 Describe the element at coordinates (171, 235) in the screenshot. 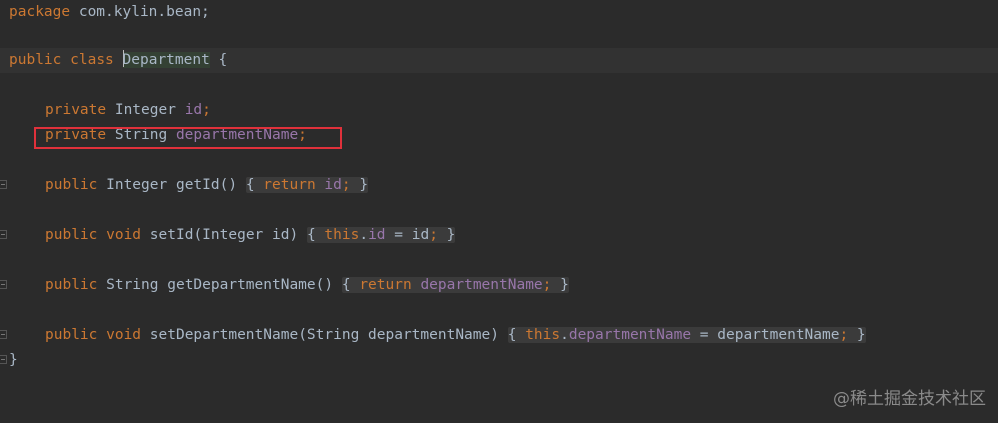

I see `method-set-id: setId` at that location.